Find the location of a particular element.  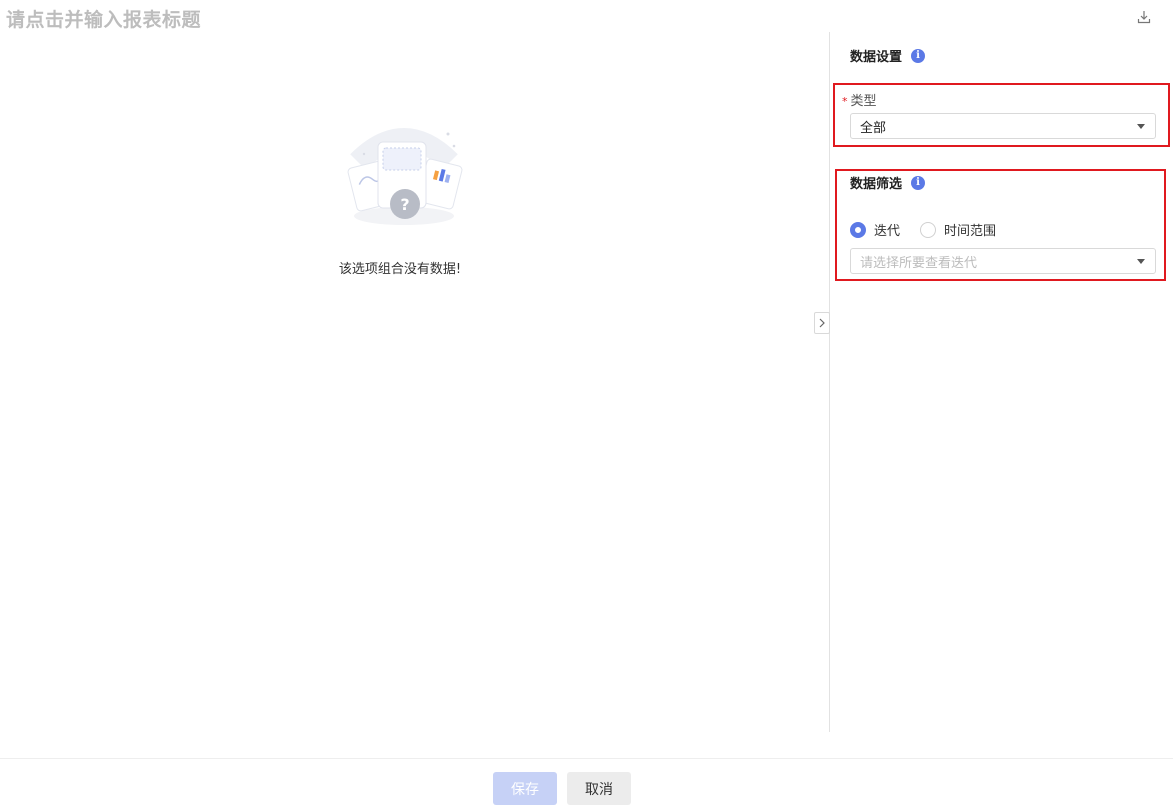

save-button: 保存 is located at coordinates (525, 788).